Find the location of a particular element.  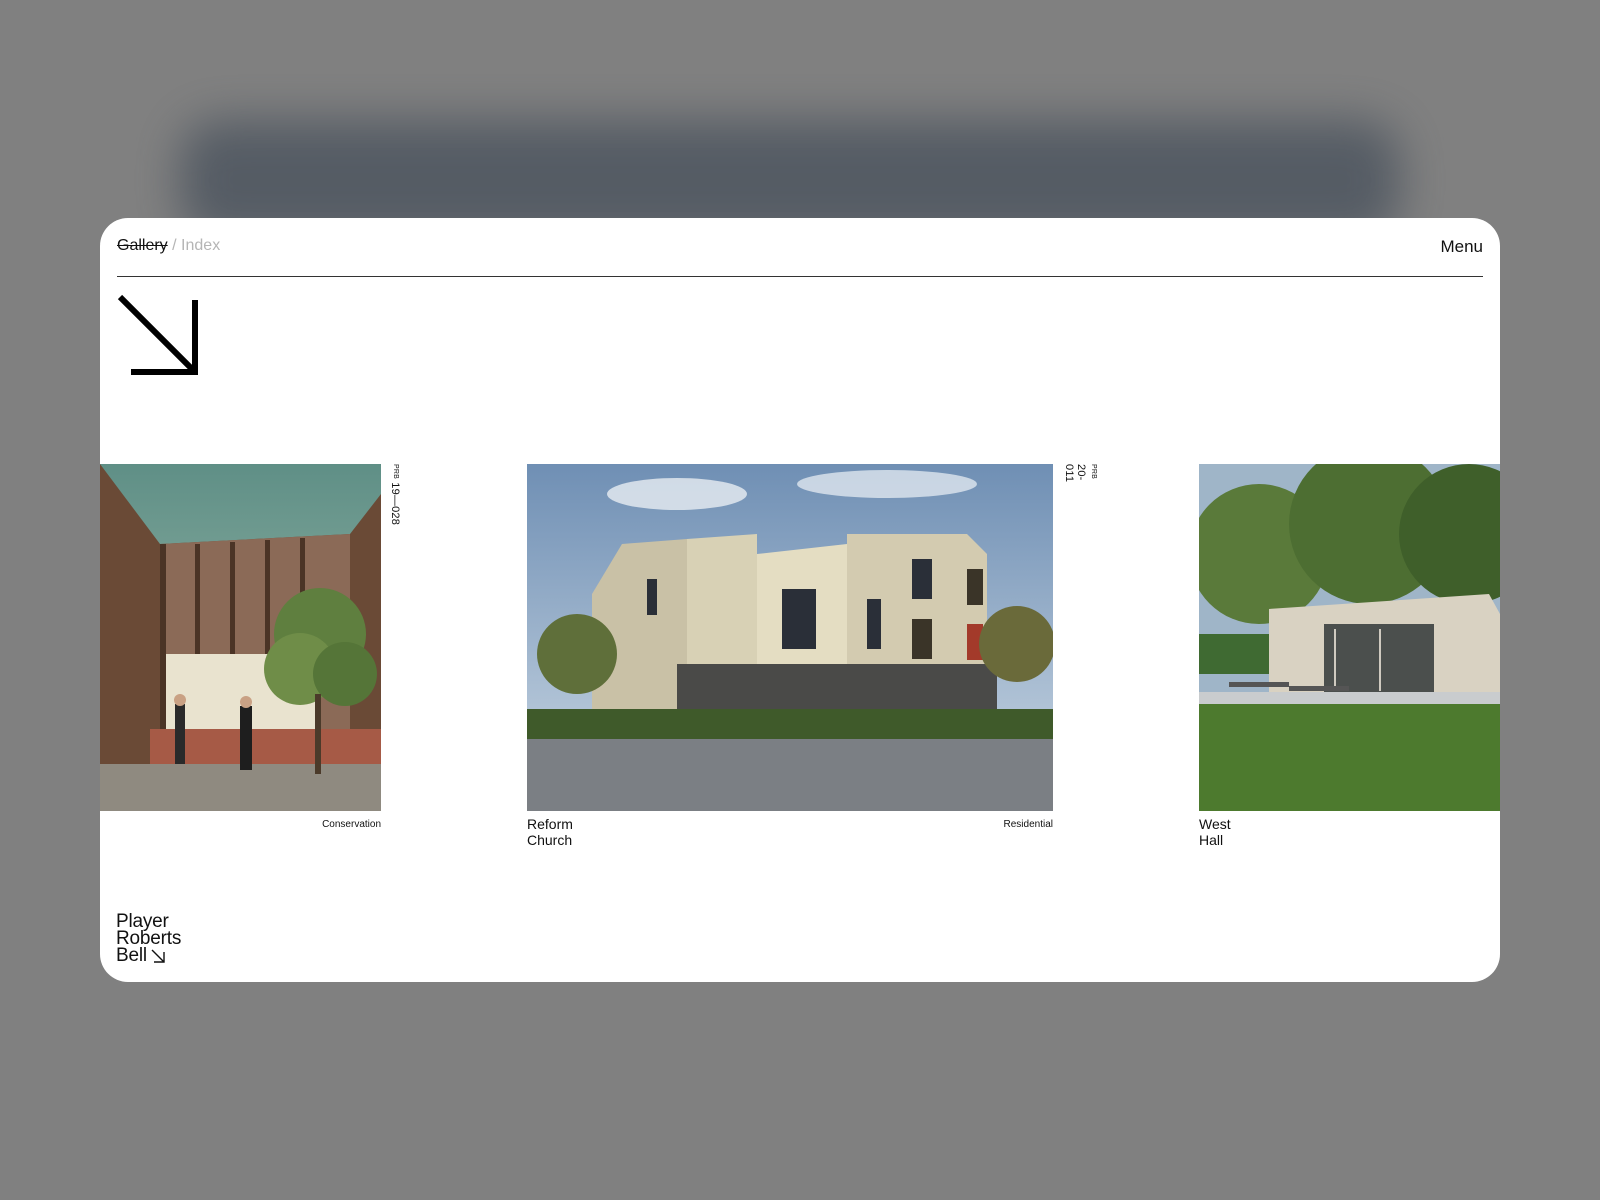

top-bar: Gallery / Index Menu is located at coordinates (800, 247).